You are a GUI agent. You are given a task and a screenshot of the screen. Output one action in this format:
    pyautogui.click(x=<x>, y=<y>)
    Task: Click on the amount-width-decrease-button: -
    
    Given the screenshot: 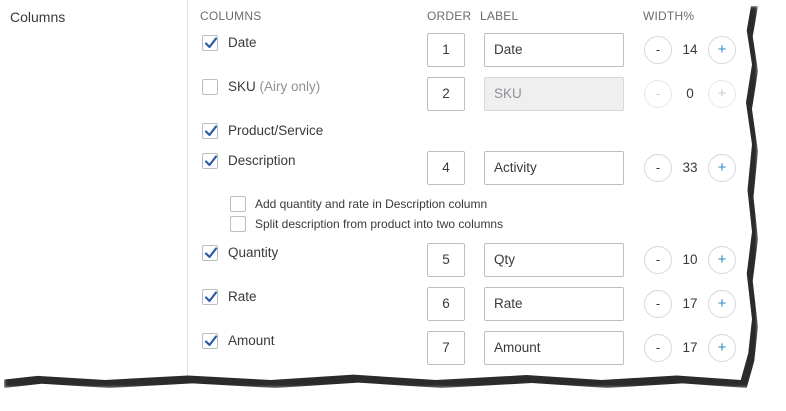 What is the action you would take?
    pyautogui.click(x=658, y=348)
    